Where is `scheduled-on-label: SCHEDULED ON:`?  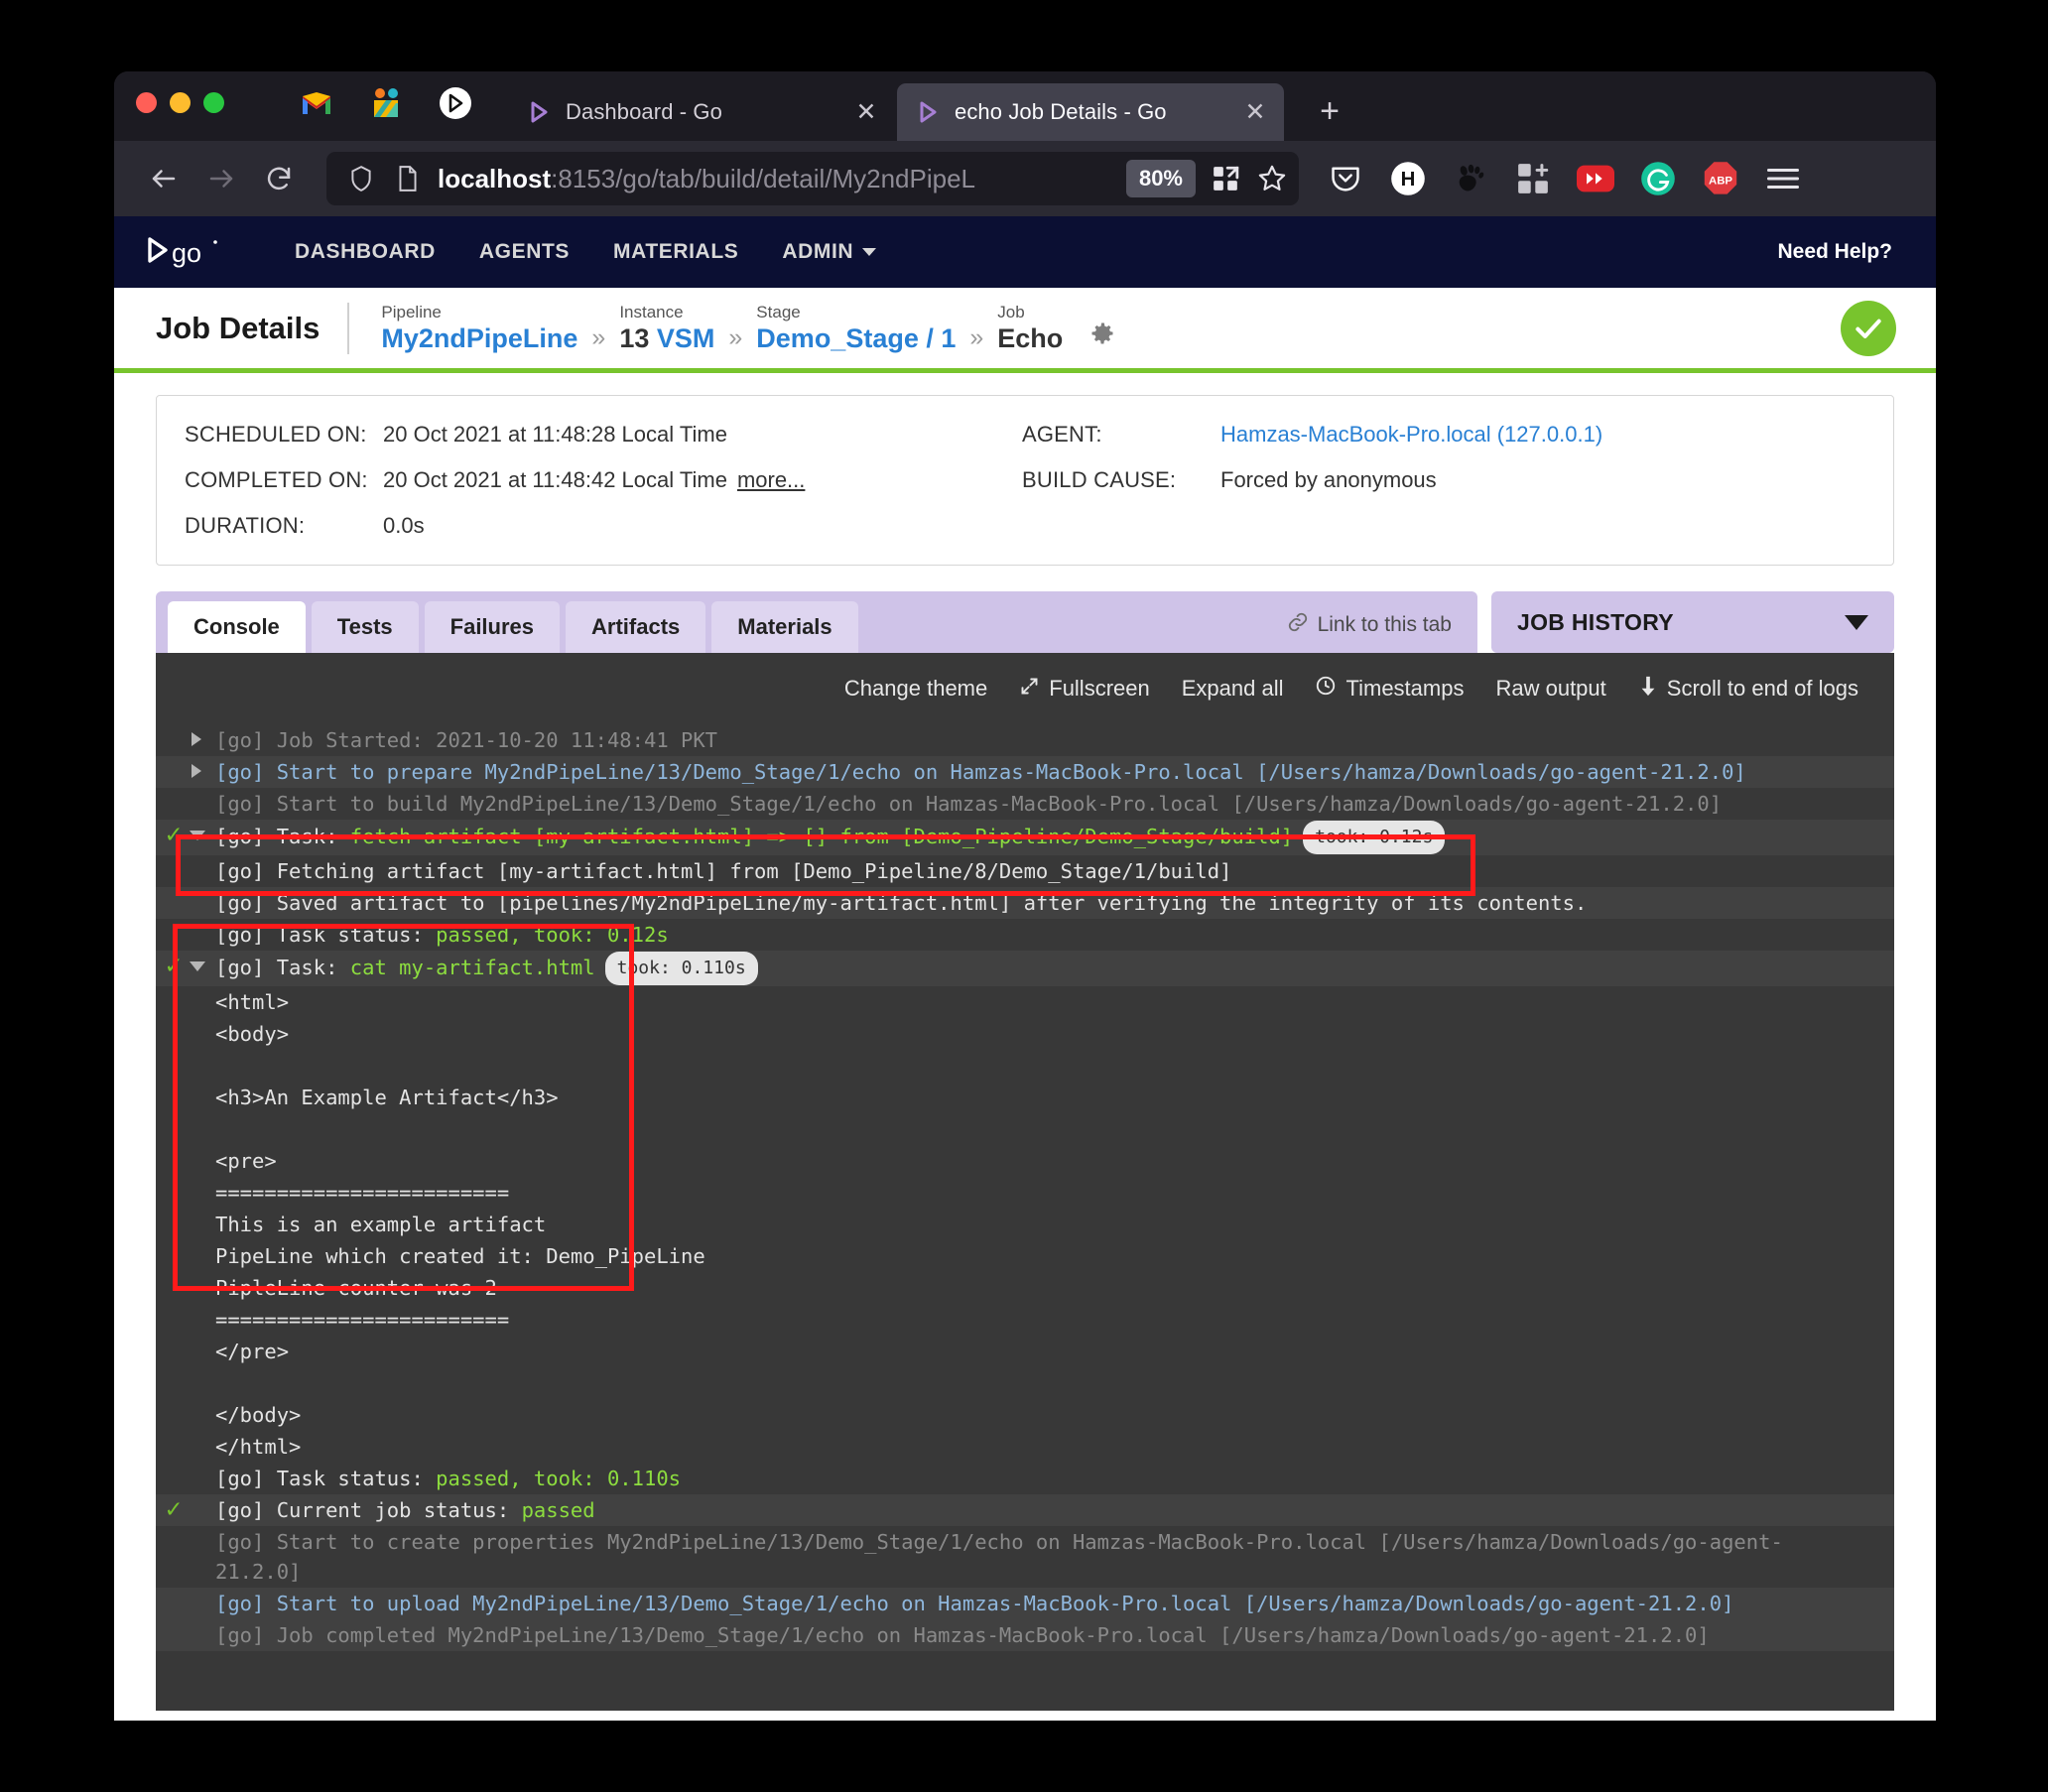 scheduled-on-label: SCHEDULED ON: is located at coordinates (276, 434).